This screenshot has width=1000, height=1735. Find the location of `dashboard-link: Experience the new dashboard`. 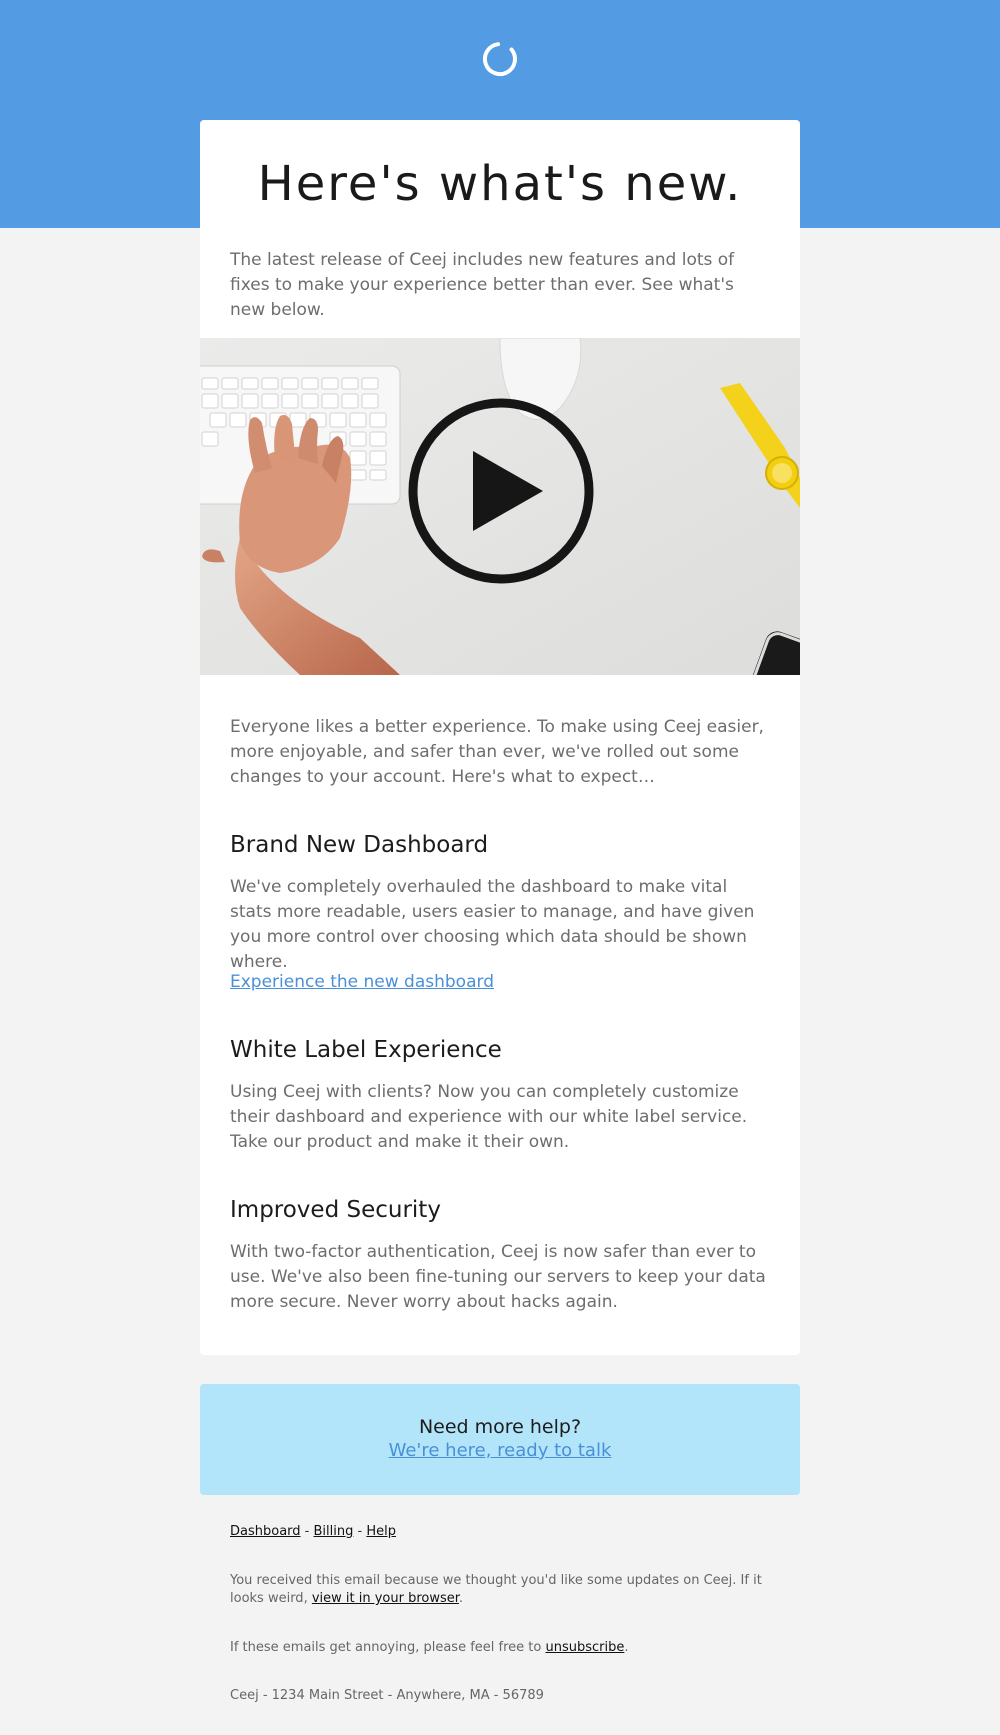

dashboard-link: Experience the new dashboard is located at coordinates (362, 982).